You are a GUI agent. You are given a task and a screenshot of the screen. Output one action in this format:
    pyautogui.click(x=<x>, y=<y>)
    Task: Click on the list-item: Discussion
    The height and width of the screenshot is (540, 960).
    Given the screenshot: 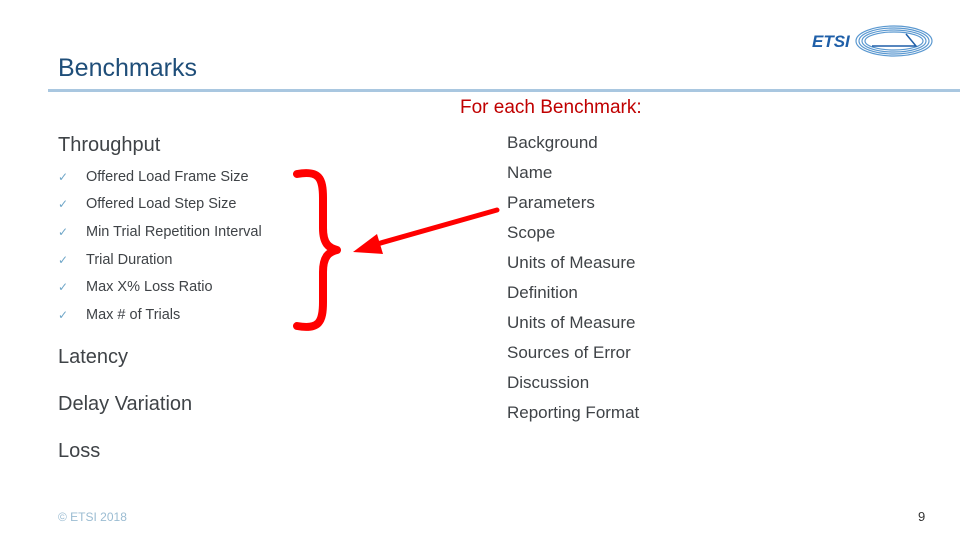 What is the action you would take?
    pyautogui.click(x=548, y=382)
    